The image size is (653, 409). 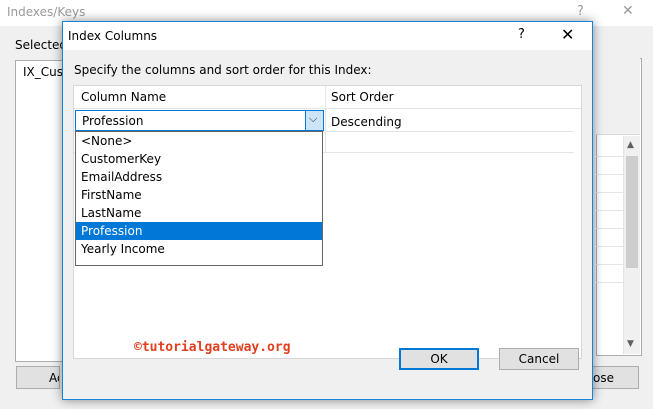 What do you see at coordinates (327, 97) in the screenshot?
I see `grid-header: Column Name Sort Order` at bounding box center [327, 97].